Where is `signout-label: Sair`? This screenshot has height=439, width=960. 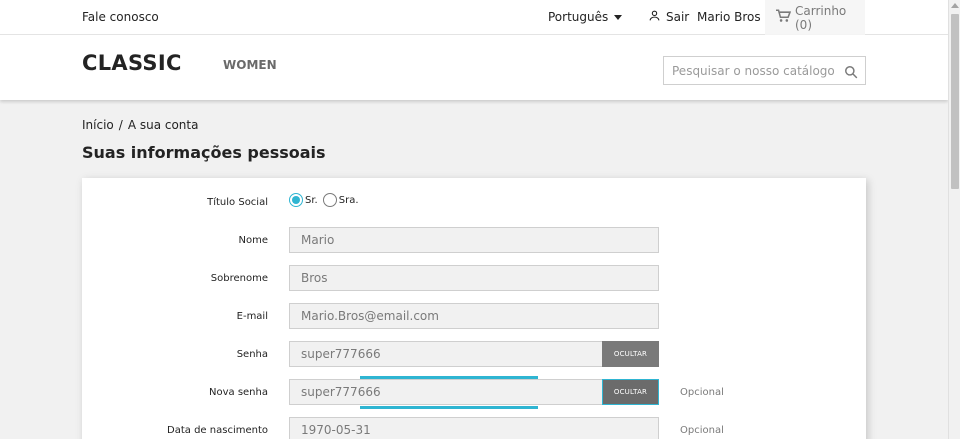
signout-label: Sair is located at coordinates (678, 17).